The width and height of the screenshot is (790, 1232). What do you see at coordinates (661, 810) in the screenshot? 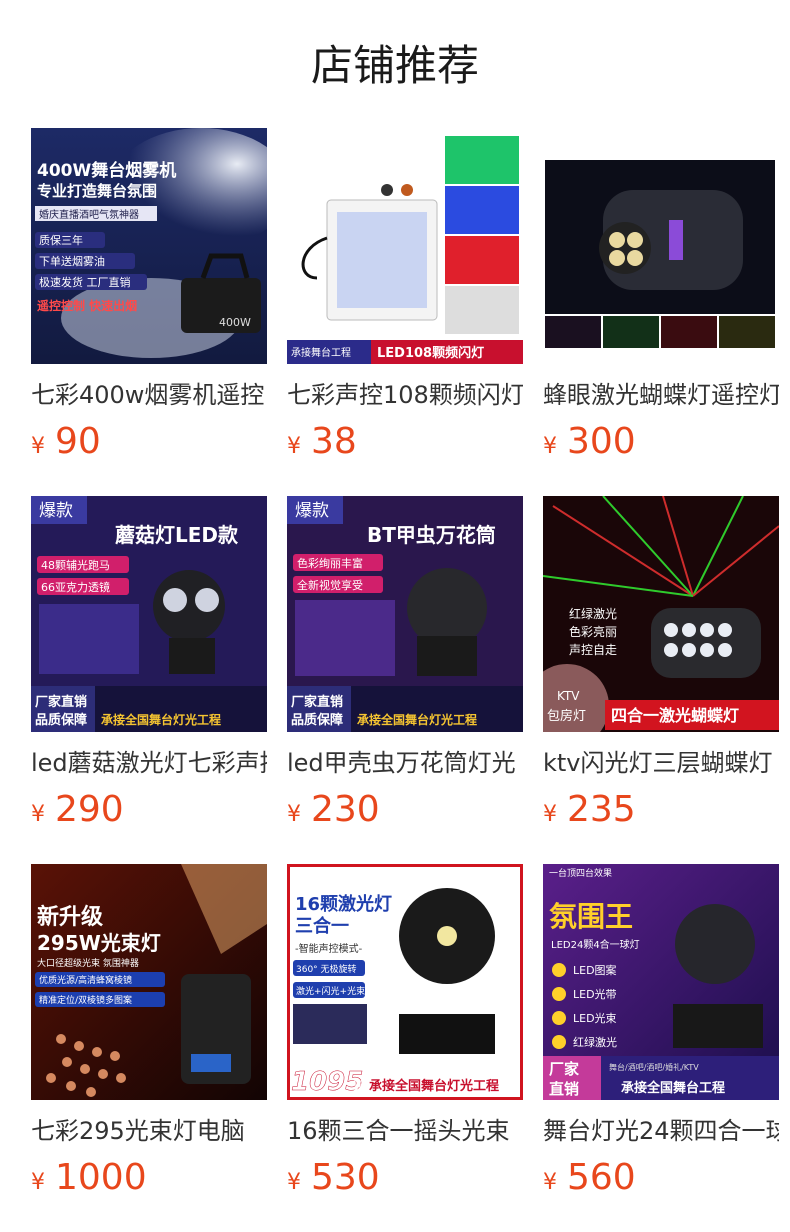
I see `product-price: ¥235` at bounding box center [661, 810].